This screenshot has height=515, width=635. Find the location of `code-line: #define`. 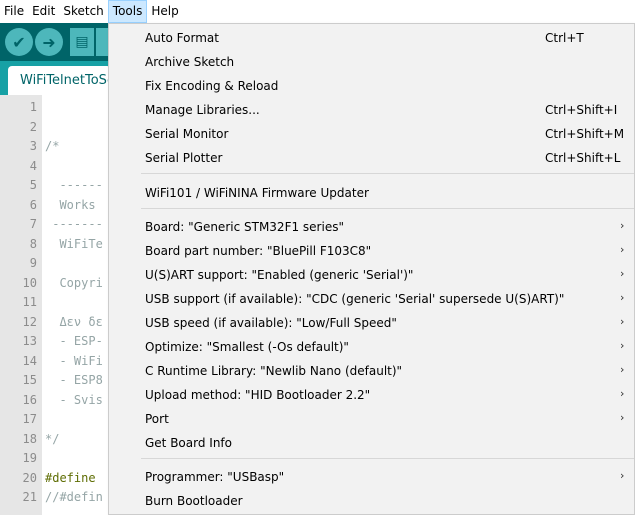

code-line: #define is located at coordinates (70, 477).